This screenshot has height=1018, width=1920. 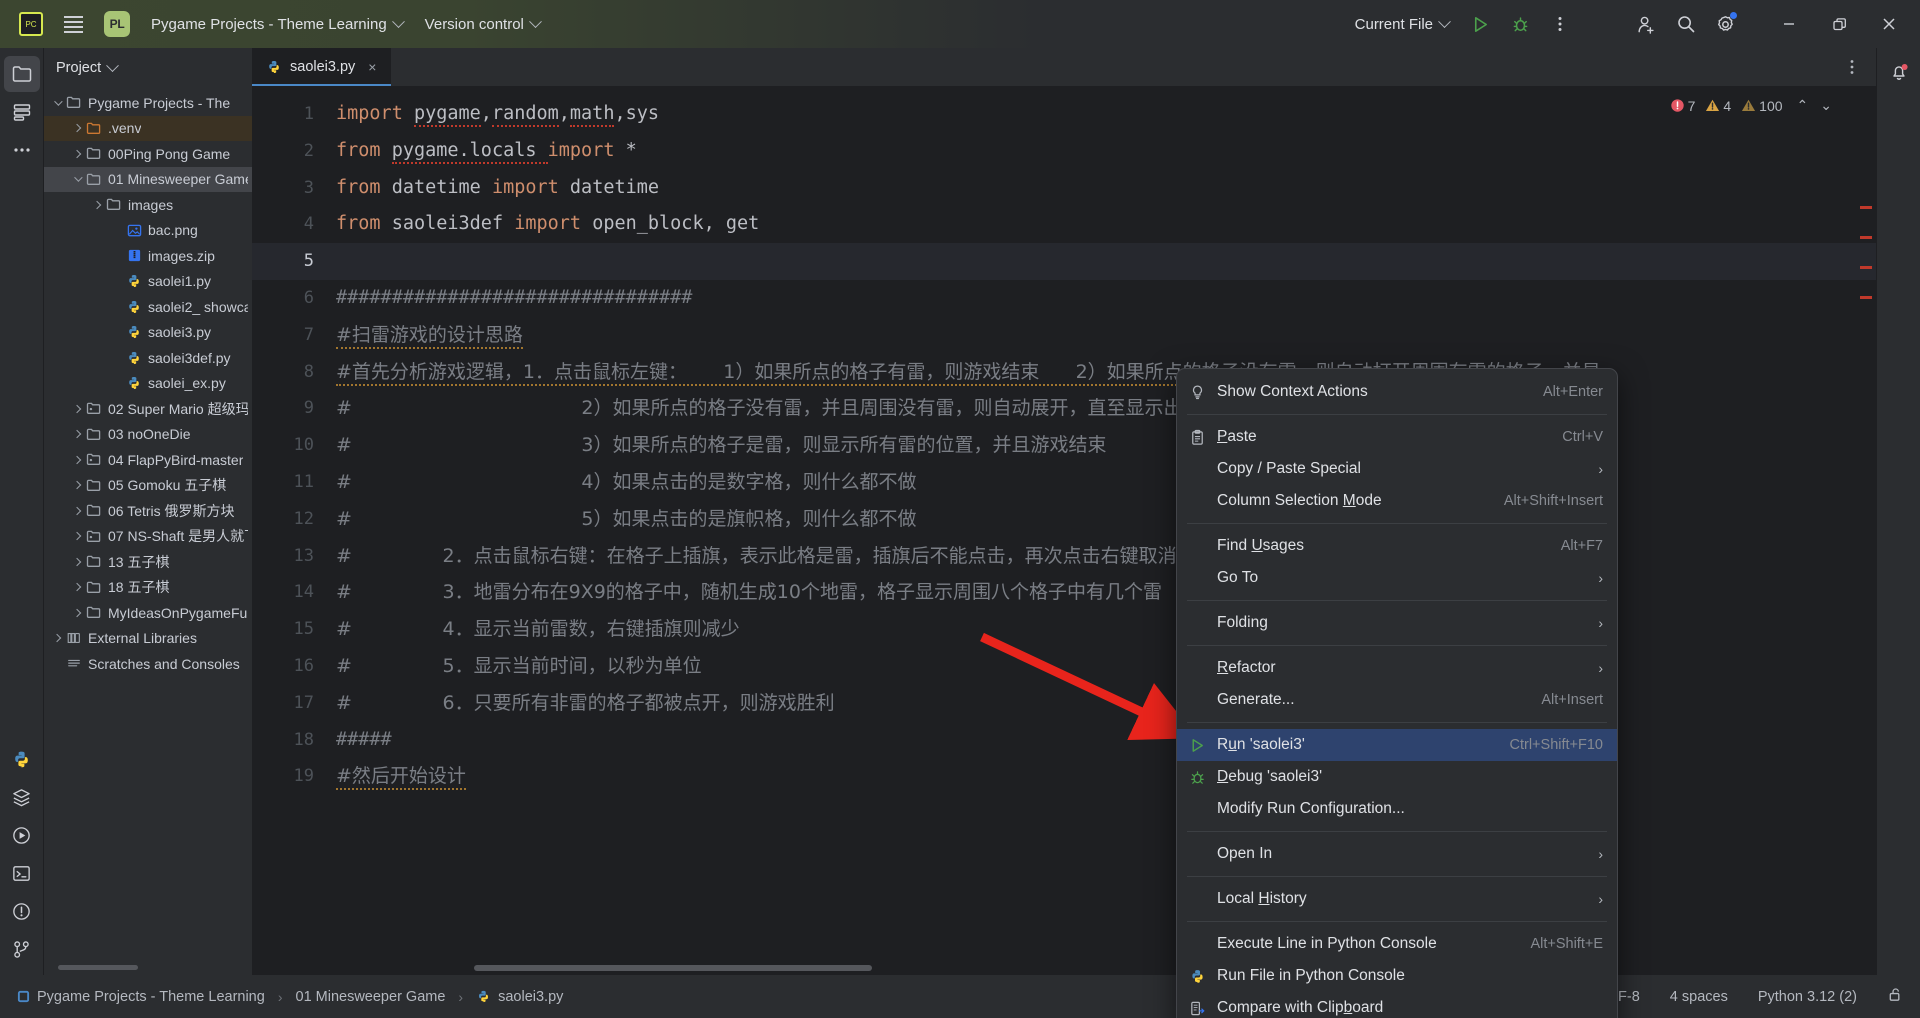 What do you see at coordinates (1102, 629) in the screenshot?
I see `code-line: # 4．显示当前雷数，右键插旗则减少` at bounding box center [1102, 629].